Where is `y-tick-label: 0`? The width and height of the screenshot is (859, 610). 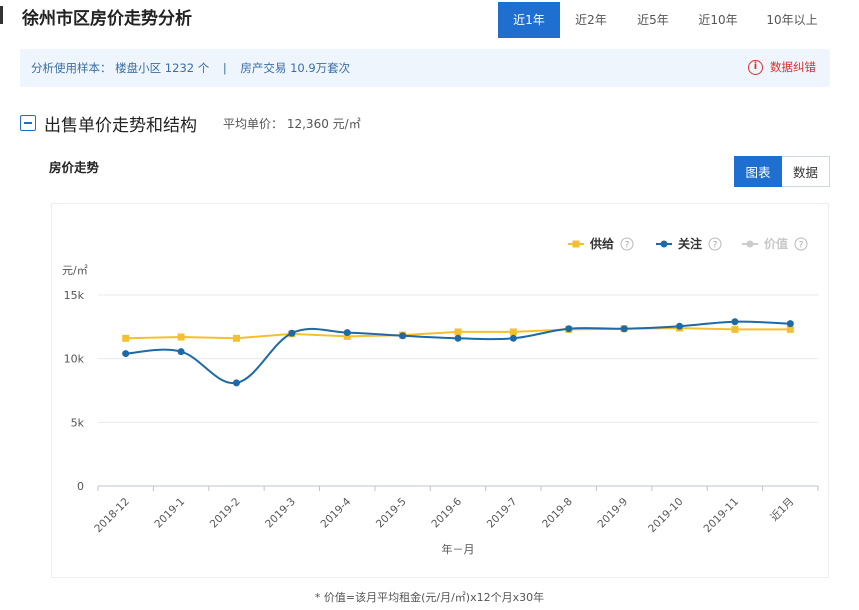 y-tick-label: 0 is located at coordinates (80, 486).